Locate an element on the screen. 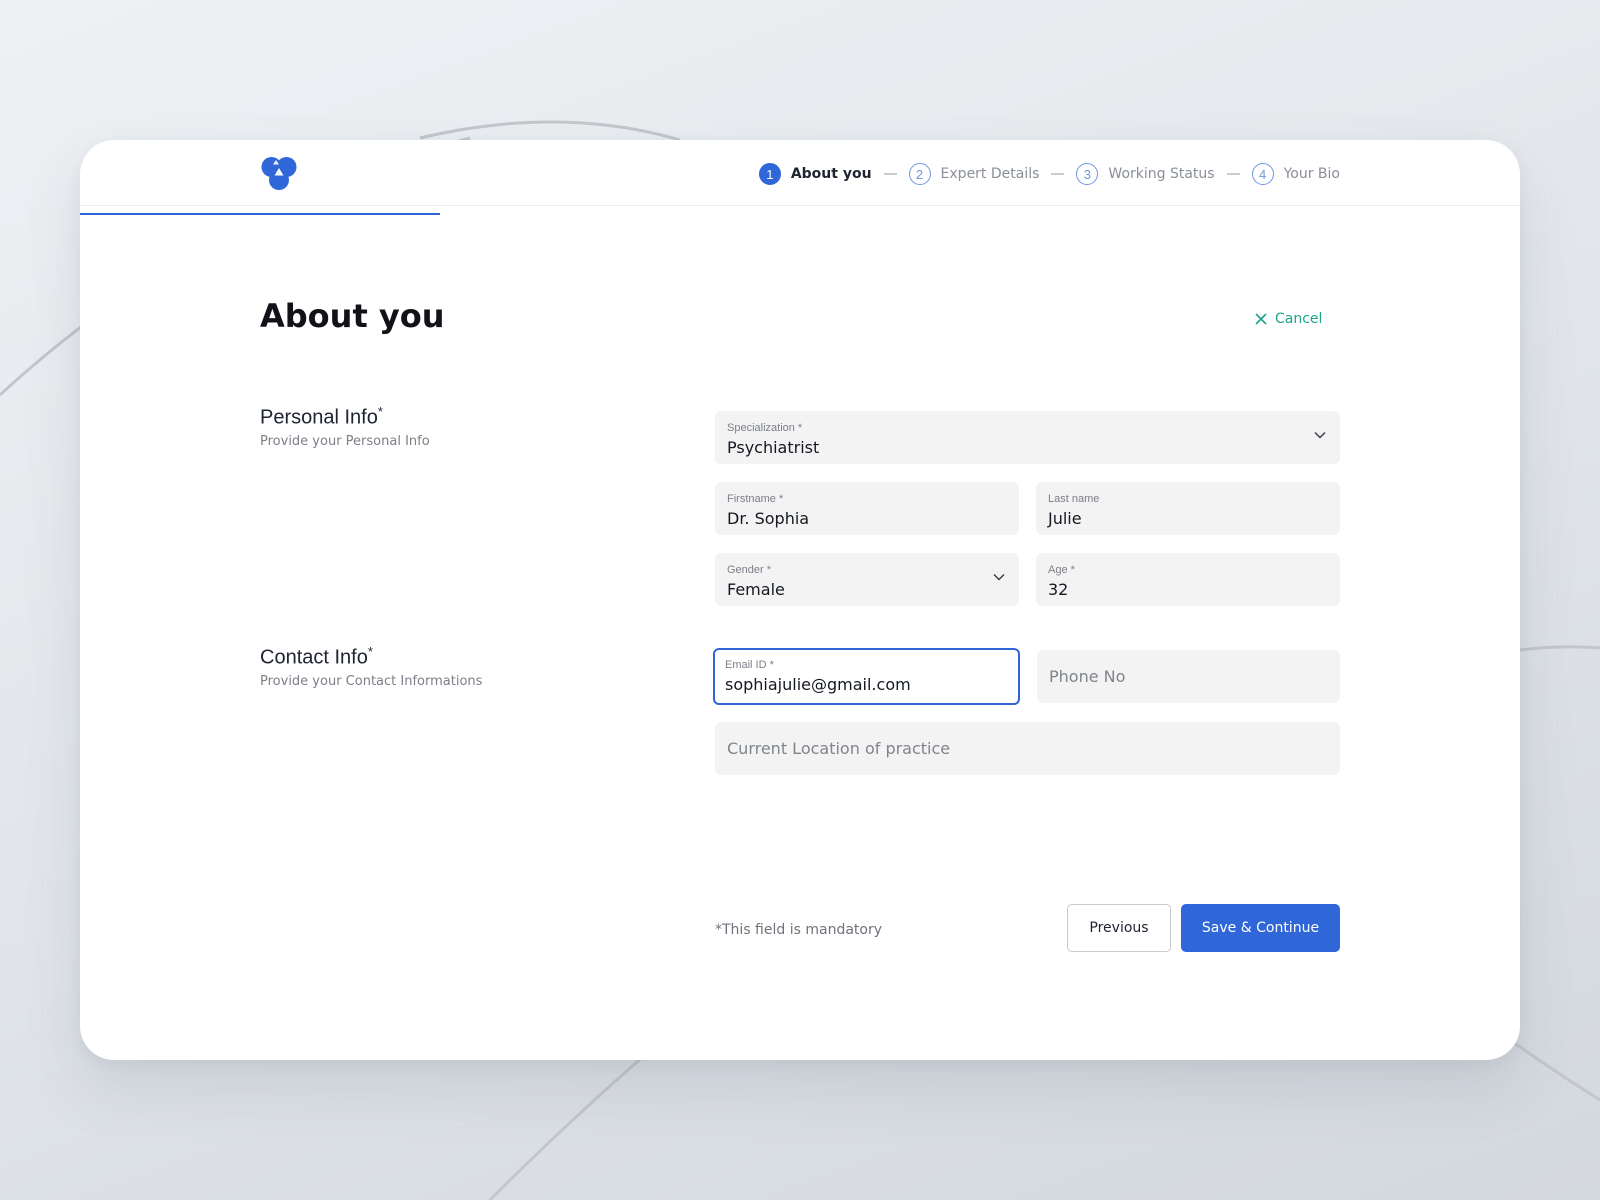 Image resolution: width=1600 pixels, height=1200 pixels. field-label: Specialization * is located at coordinates (765, 428).